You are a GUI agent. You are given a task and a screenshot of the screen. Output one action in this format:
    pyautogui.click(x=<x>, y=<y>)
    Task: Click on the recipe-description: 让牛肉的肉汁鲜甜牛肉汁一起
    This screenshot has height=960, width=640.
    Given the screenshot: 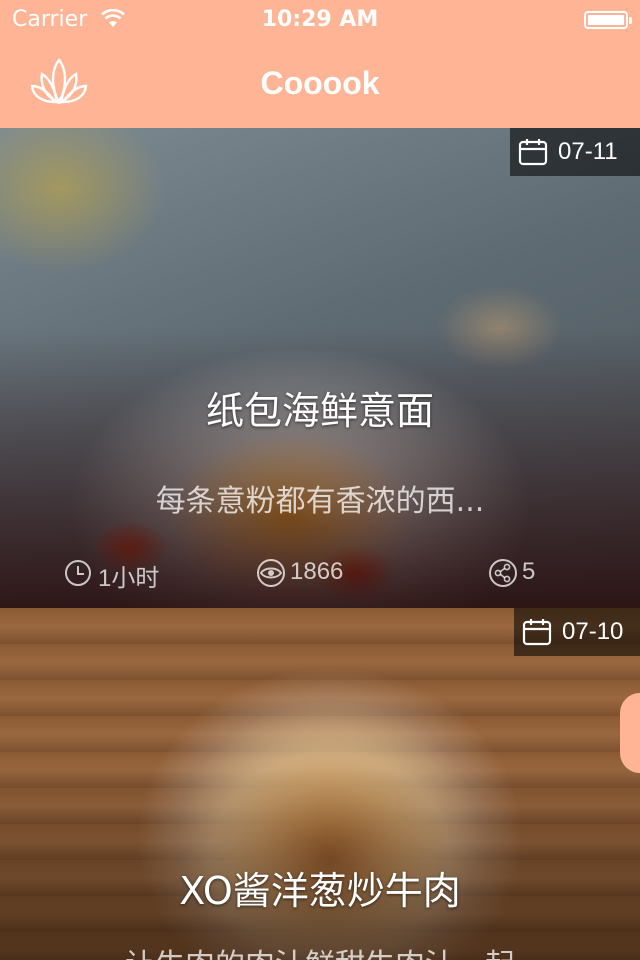 What is the action you would take?
    pyautogui.click(x=320, y=950)
    